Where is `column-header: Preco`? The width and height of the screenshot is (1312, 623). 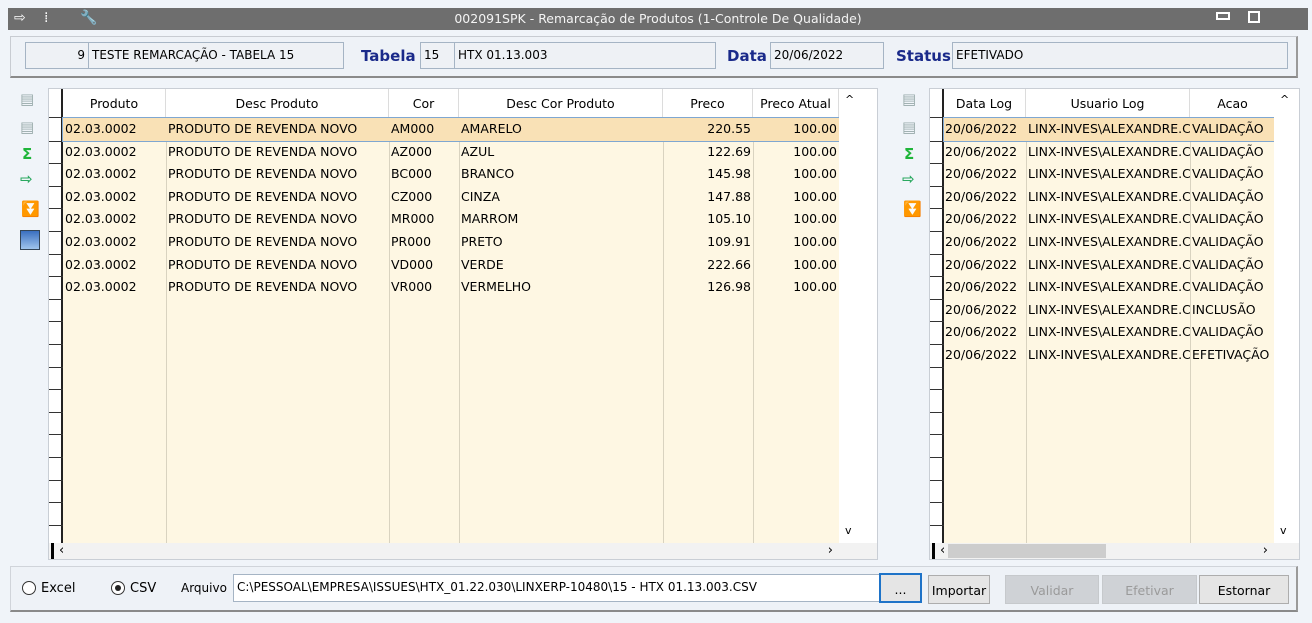 column-header: Preco is located at coordinates (708, 103).